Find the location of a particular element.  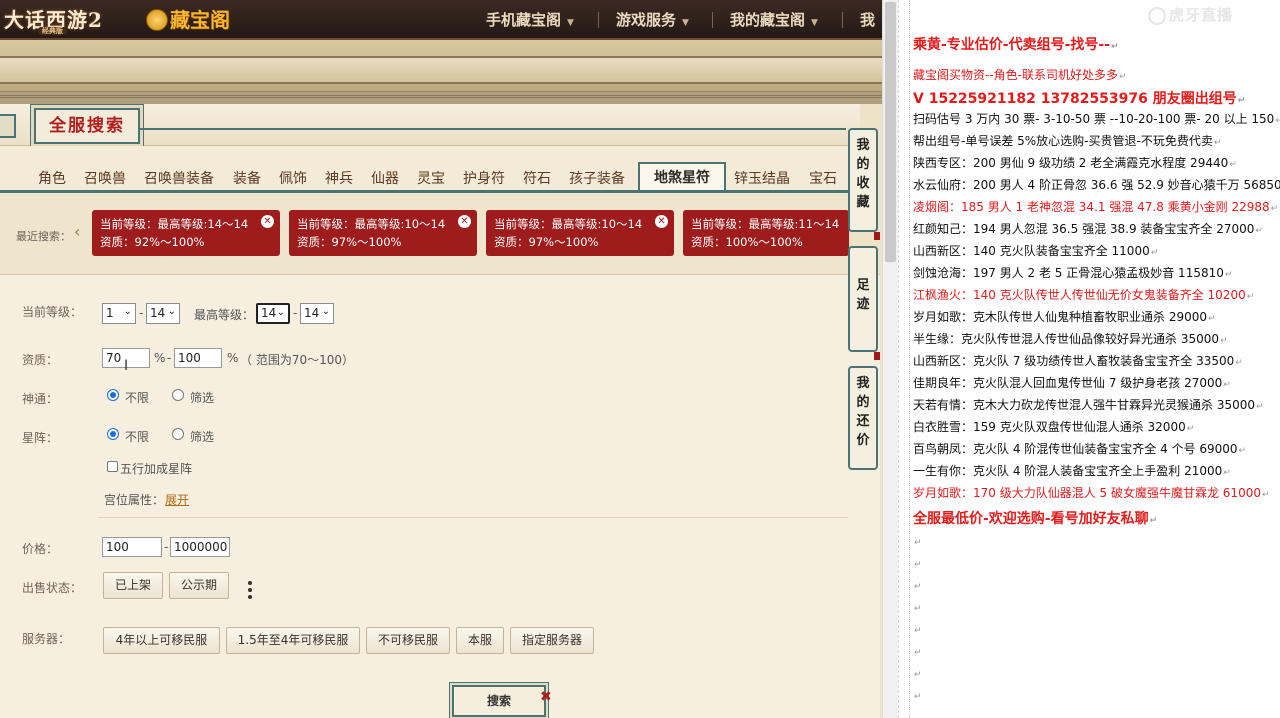

tab-gem: 宝石 is located at coordinates (823, 178).